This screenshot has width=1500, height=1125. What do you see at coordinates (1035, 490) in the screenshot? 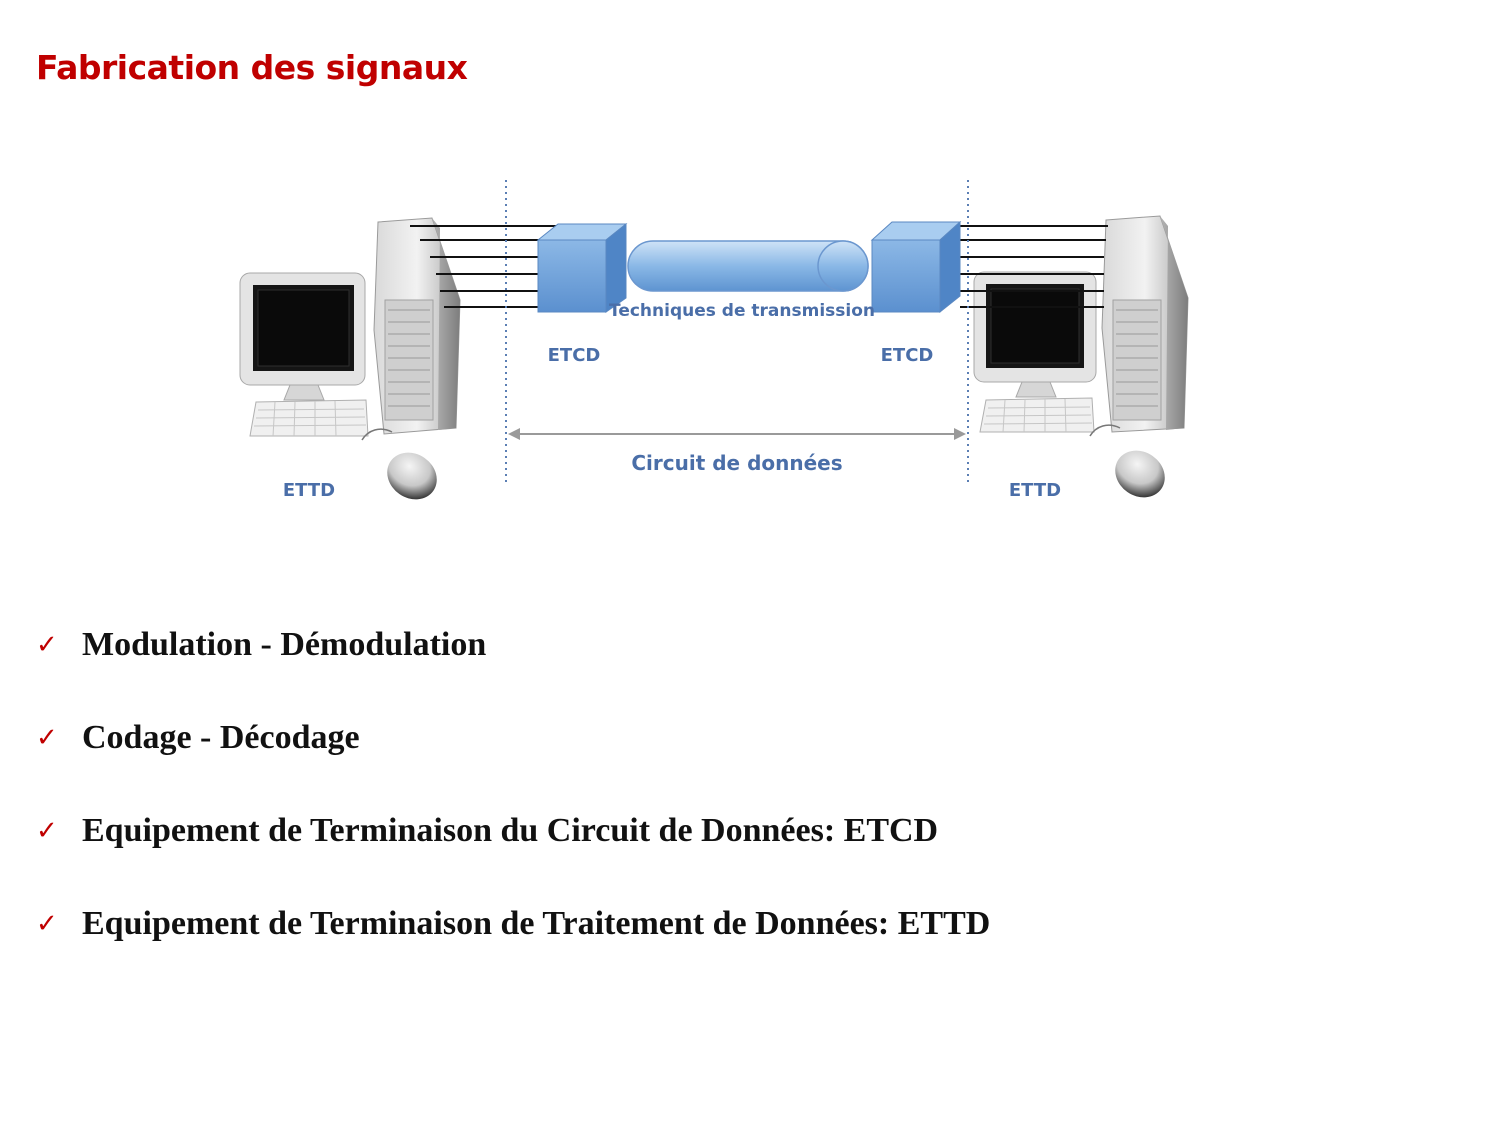
I see `right-terminal-label: ETTD` at bounding box center [1035, 490].